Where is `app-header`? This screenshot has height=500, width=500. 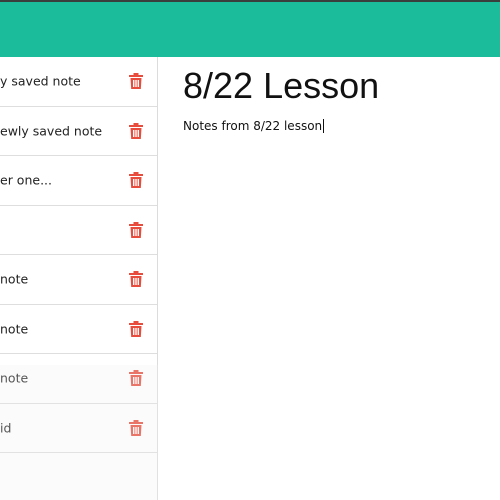 app-header is located at coordinates (250, 28).